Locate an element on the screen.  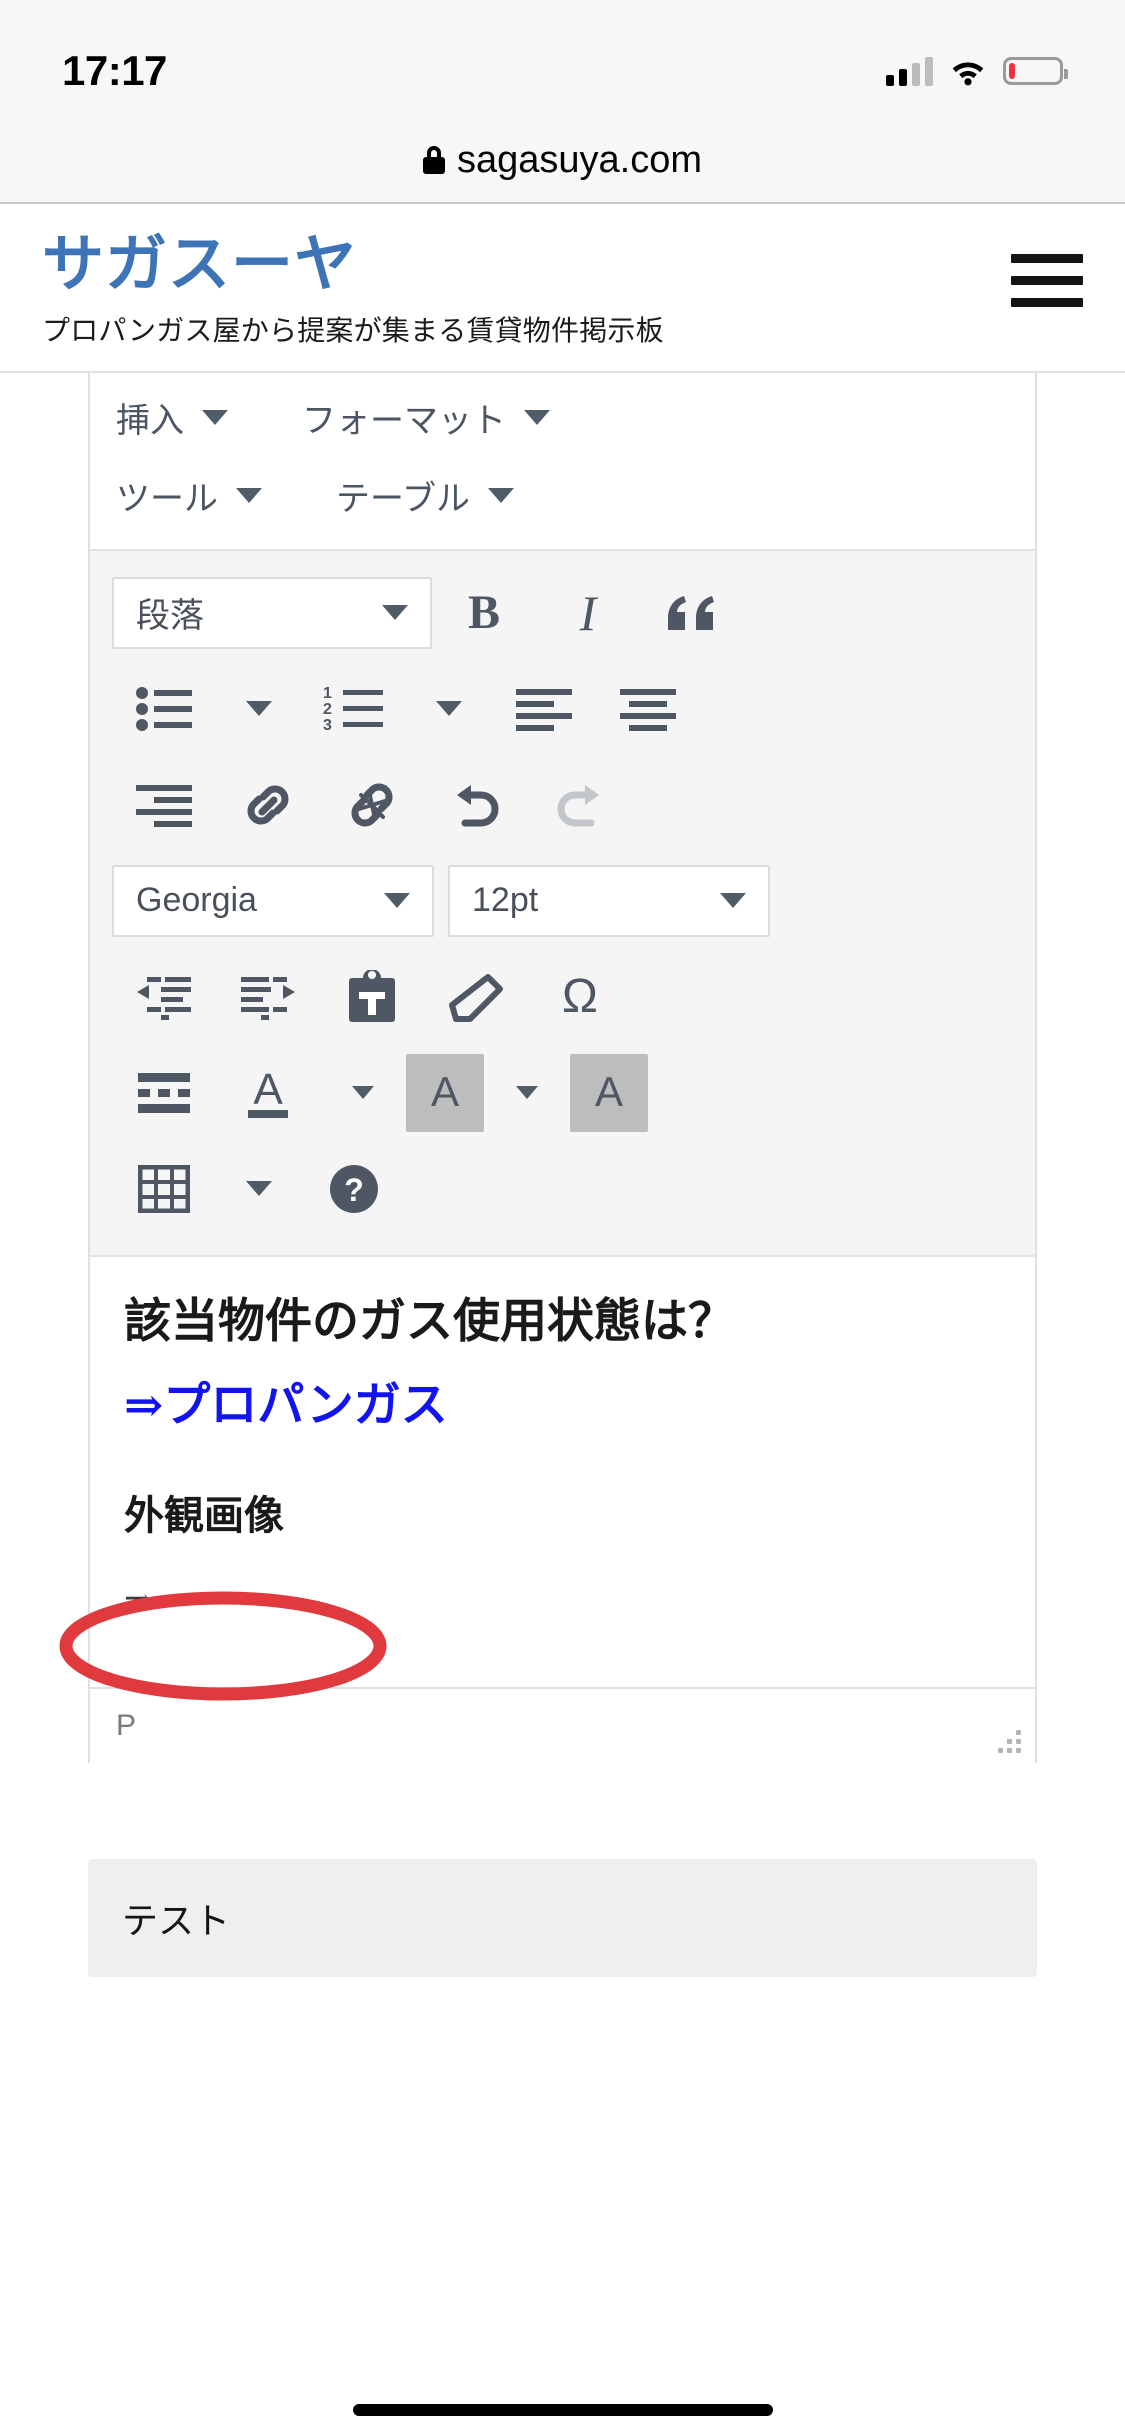
blockquote-button is located at coordinates (692, 613).